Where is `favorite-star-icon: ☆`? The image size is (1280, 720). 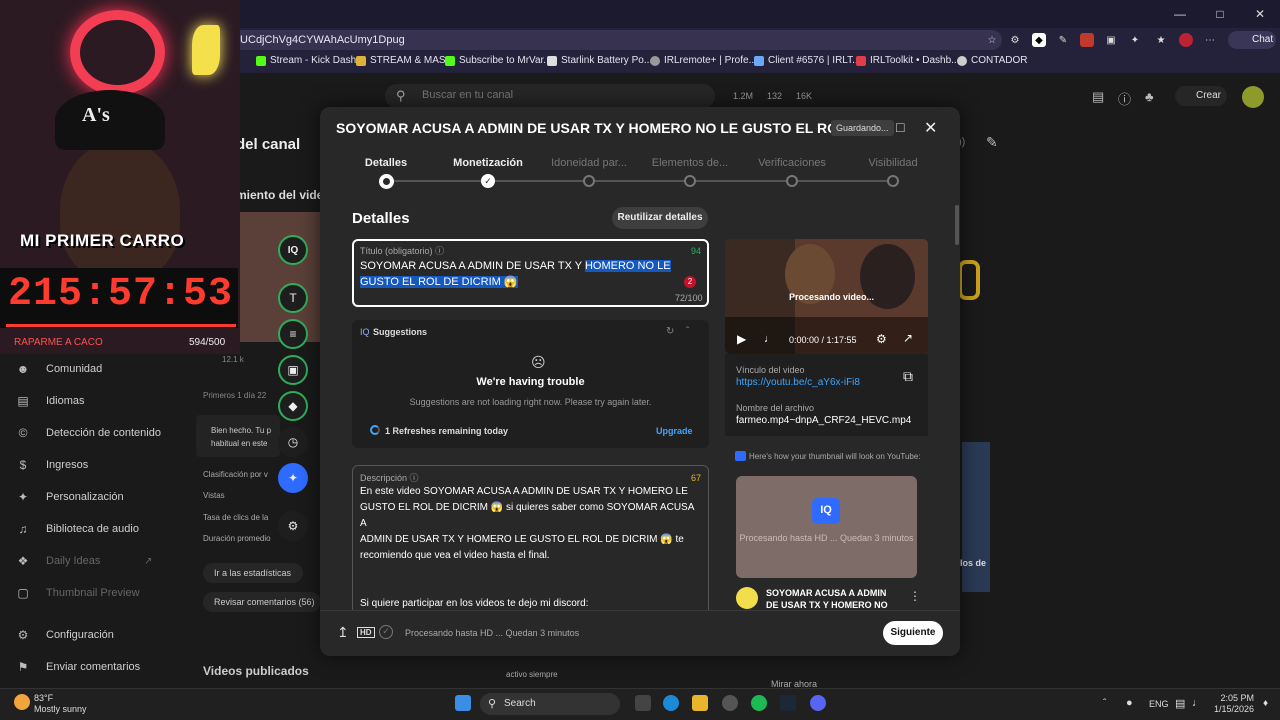
favorite-star-icon: ☆ is located at coordinates (992, 40).